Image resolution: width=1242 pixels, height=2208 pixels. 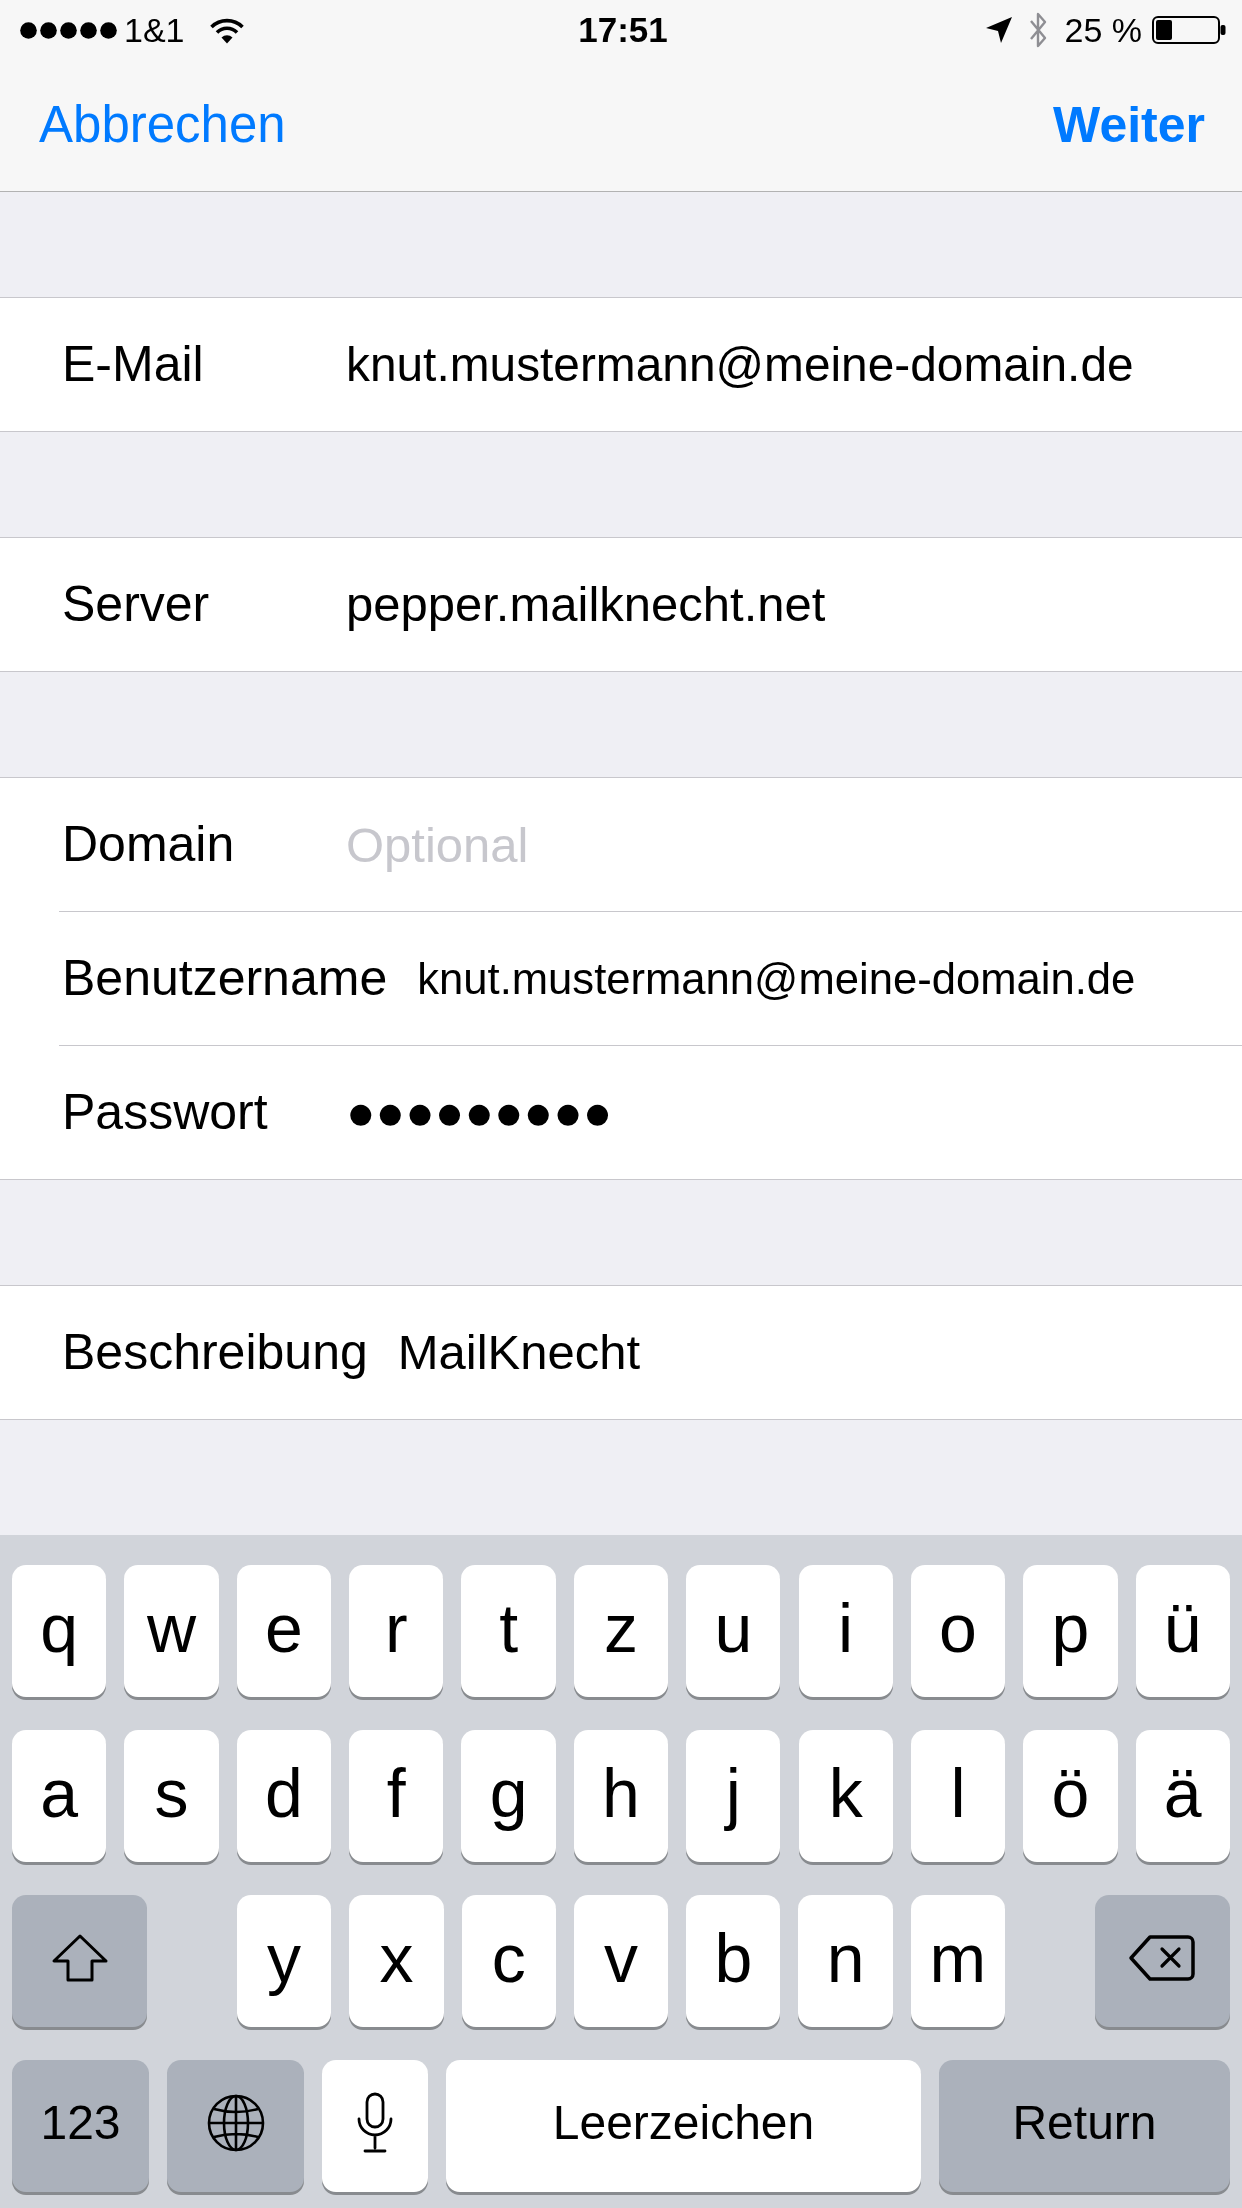 I want to click on input-field: Optional, so click(x=748, y=845).